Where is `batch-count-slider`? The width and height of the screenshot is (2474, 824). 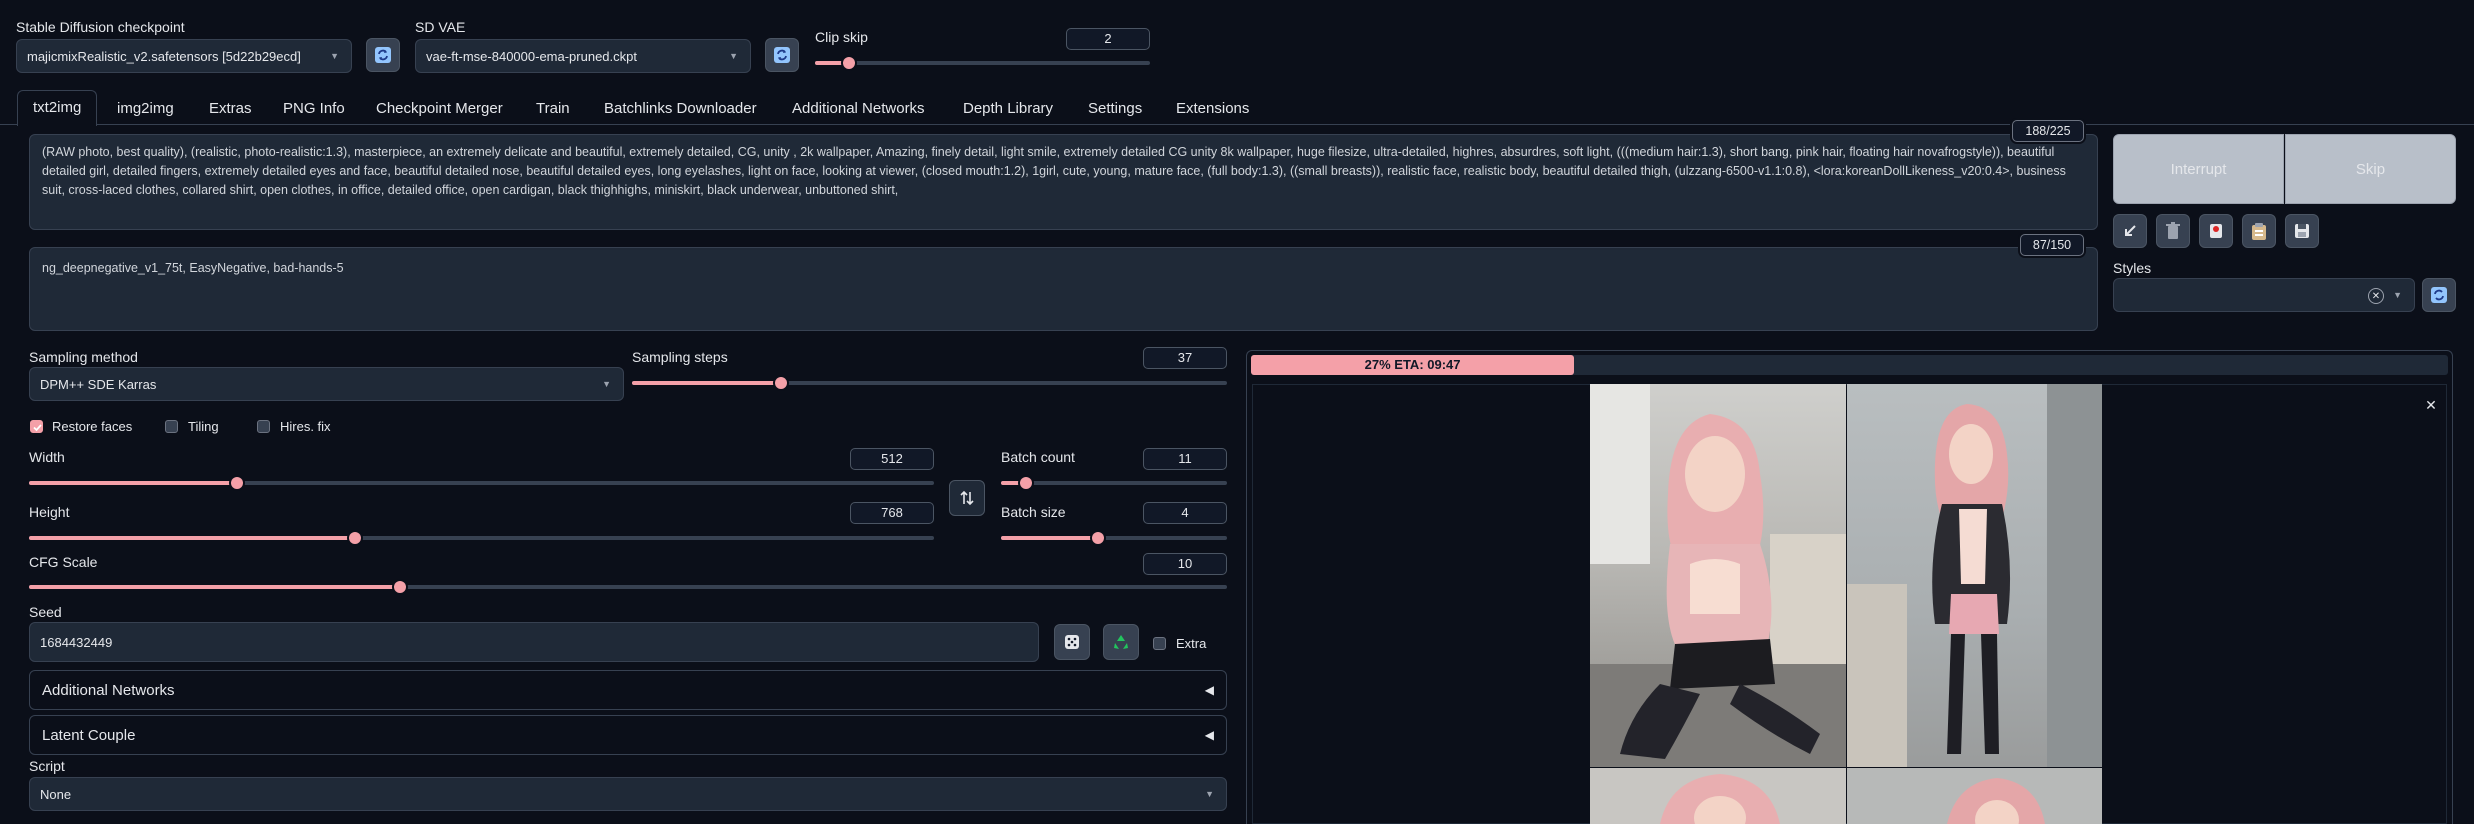
batch-count-slider is located at coordinates (1114, 483).